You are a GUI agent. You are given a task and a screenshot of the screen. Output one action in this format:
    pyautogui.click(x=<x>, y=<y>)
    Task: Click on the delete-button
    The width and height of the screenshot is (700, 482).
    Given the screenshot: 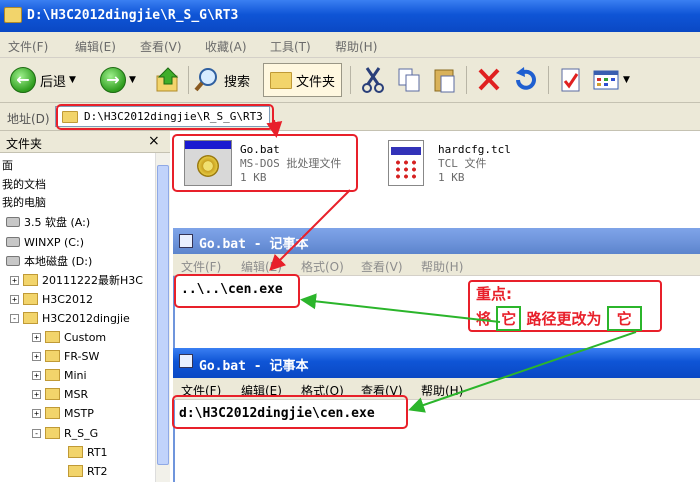 What is the action you would take?
    pyautogui.click(x=489, y=80)
    